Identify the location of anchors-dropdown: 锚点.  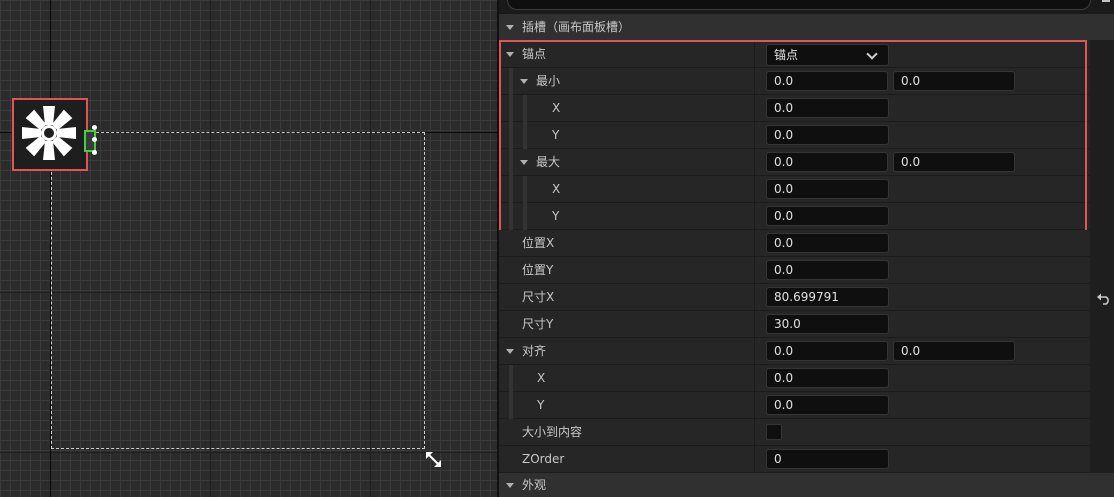
(827, 55).